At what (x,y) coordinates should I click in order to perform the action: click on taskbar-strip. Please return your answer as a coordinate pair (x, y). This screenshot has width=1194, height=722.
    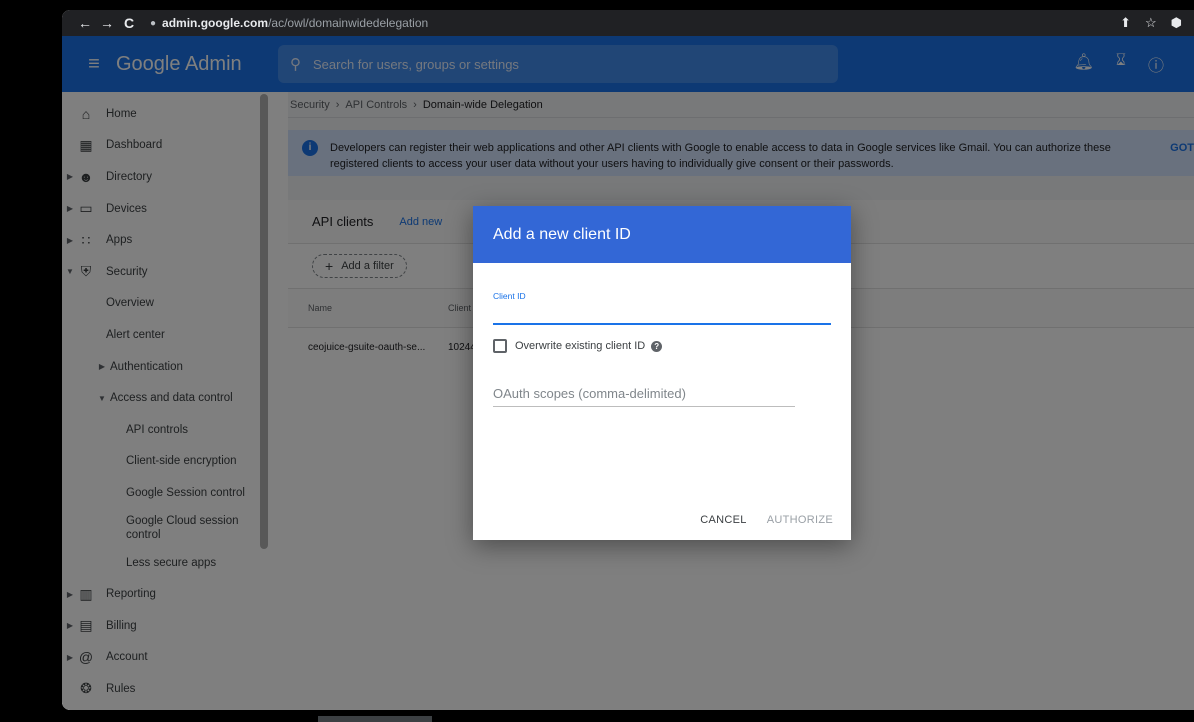
    Looking at the image, I should click on (597, 717).